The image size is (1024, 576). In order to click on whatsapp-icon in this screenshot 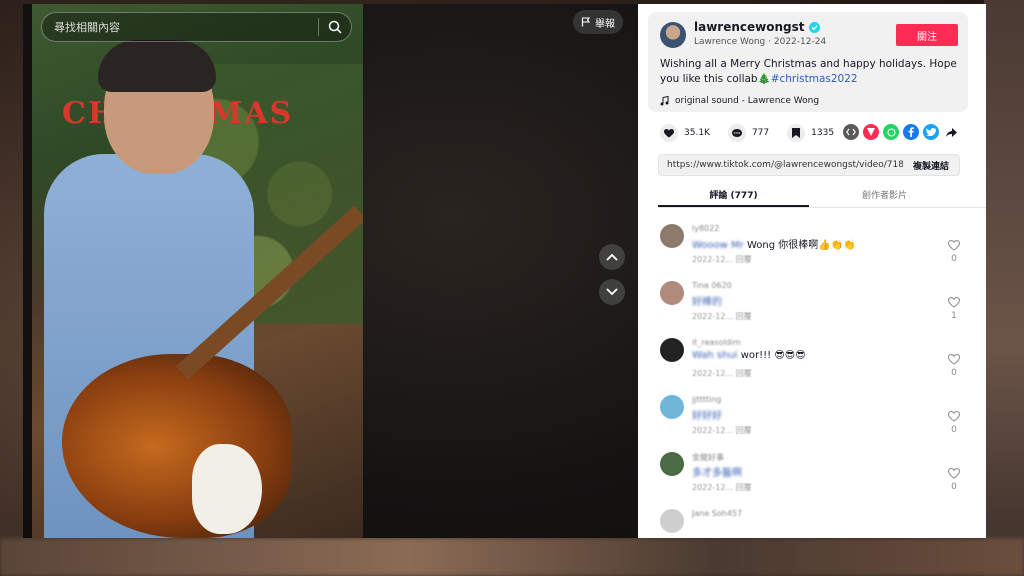, I will do `click(891, 132)`.